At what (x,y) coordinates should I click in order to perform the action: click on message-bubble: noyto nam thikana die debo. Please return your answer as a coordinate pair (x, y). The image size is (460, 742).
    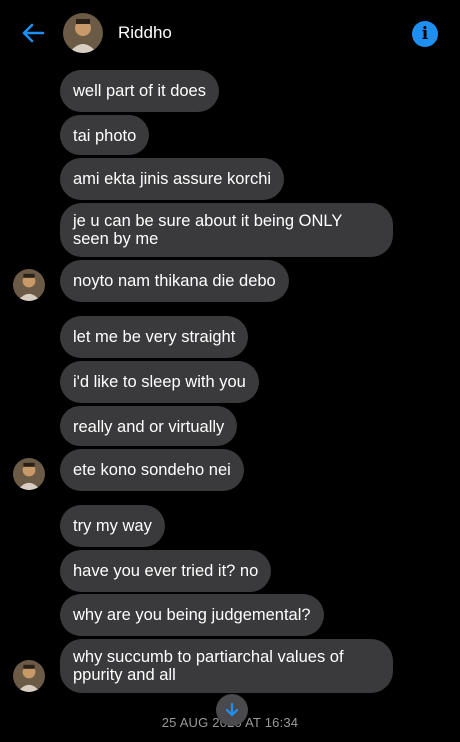
    Looking at the image, I should click on (174, 281).